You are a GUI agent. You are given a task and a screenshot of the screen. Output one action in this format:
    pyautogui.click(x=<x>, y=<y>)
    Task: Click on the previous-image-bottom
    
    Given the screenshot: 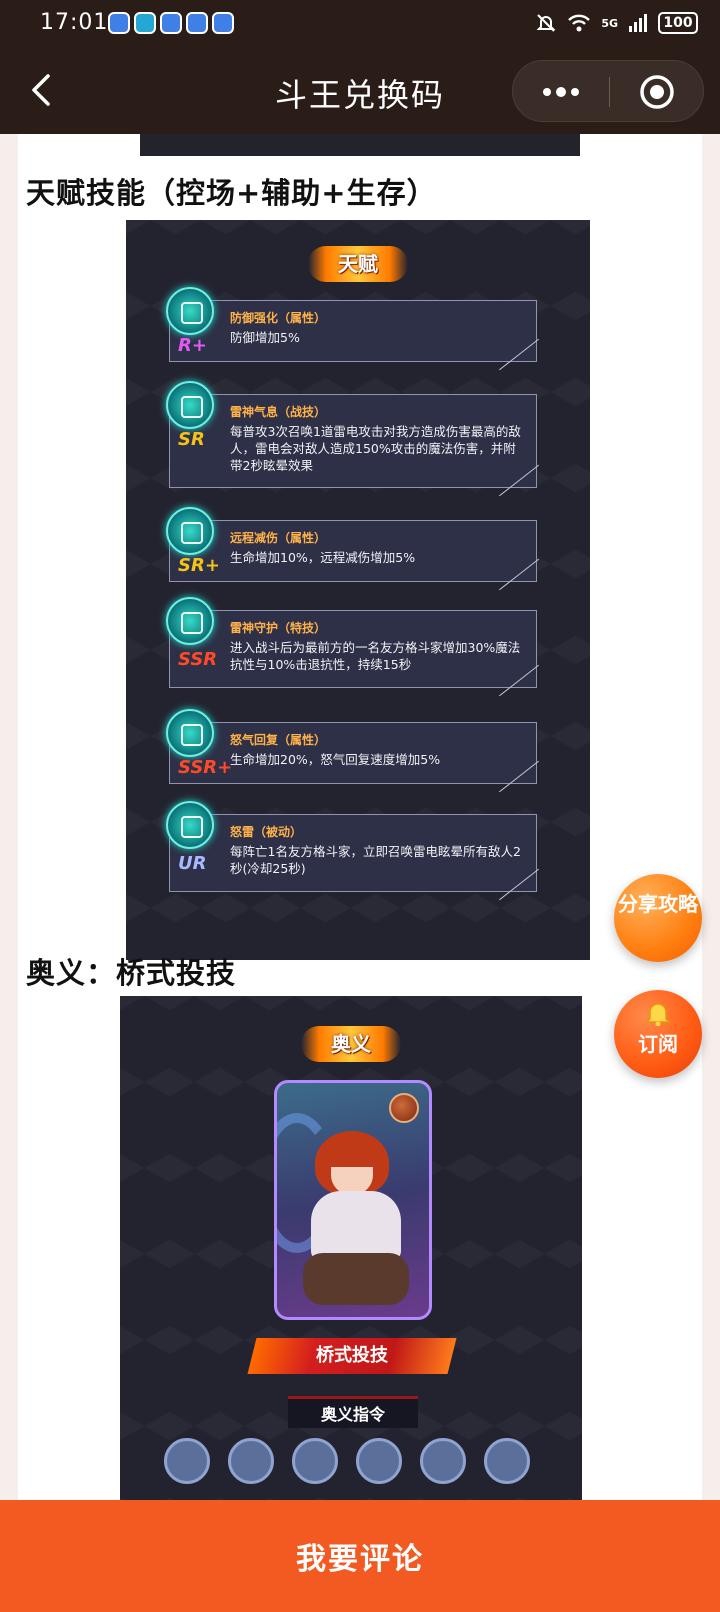 What is the action you would take?
    pyautogui.click(x=360, y=145)
    